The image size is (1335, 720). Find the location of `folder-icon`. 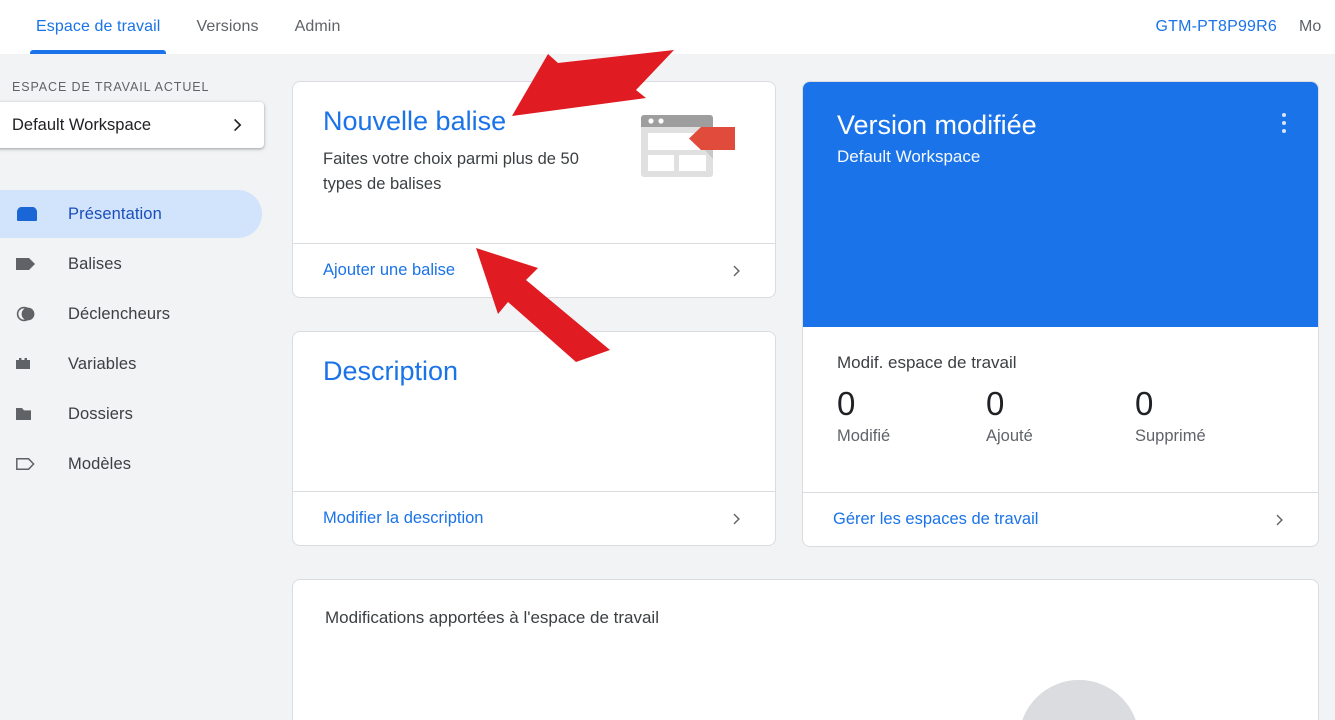

folder-icon is located at coordinates (29, 414).